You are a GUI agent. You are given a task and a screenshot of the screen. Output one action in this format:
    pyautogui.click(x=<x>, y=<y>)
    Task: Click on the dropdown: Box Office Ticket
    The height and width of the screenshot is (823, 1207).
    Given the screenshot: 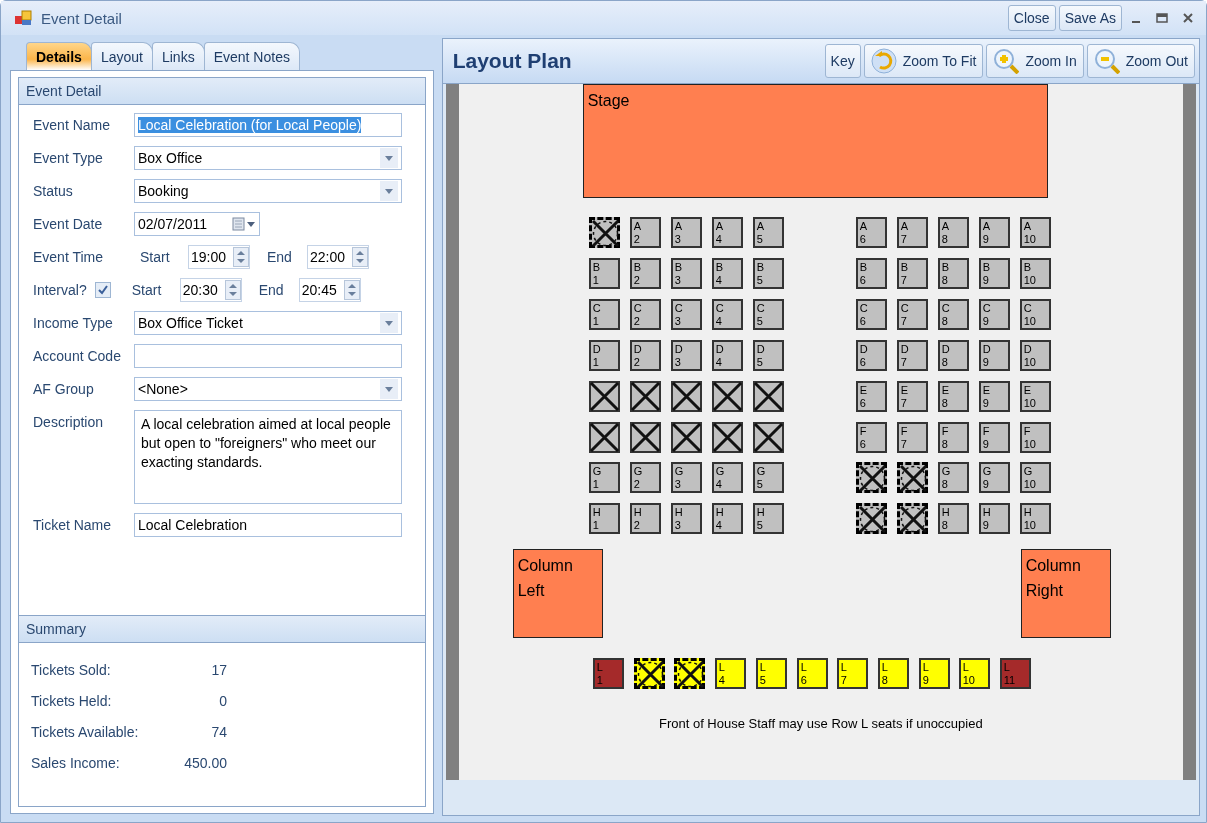 What is the action you would take?
    pyautogui.click(x=268, y=323)
    